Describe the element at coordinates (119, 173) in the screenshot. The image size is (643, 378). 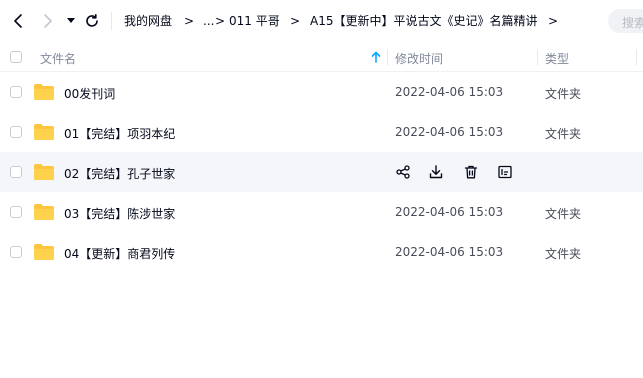
I see `file-name: 02【完结】孔子世家` at that location.